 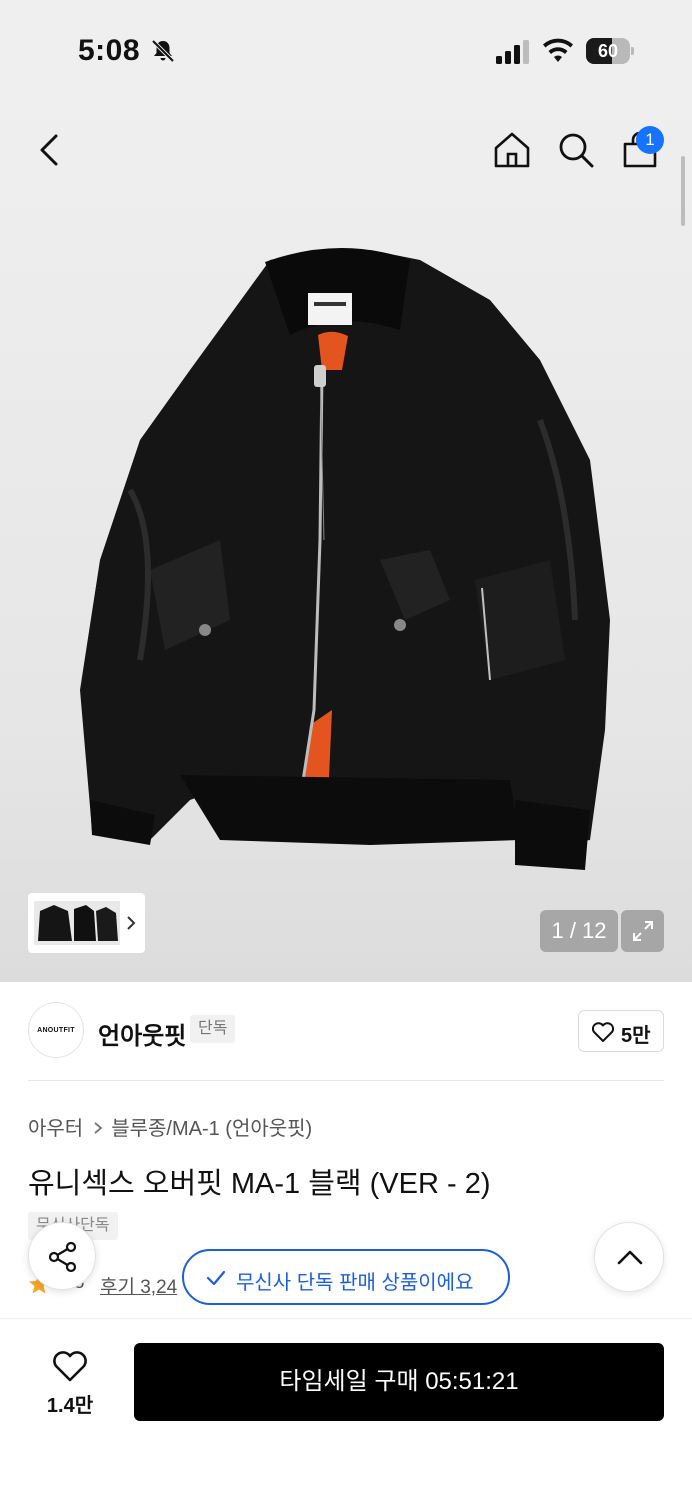 What do you see at coordinates (213, 1029) in the screenshot?
I see `brand-exclusive-tag: 단독` at bounding box center [213, 1029].